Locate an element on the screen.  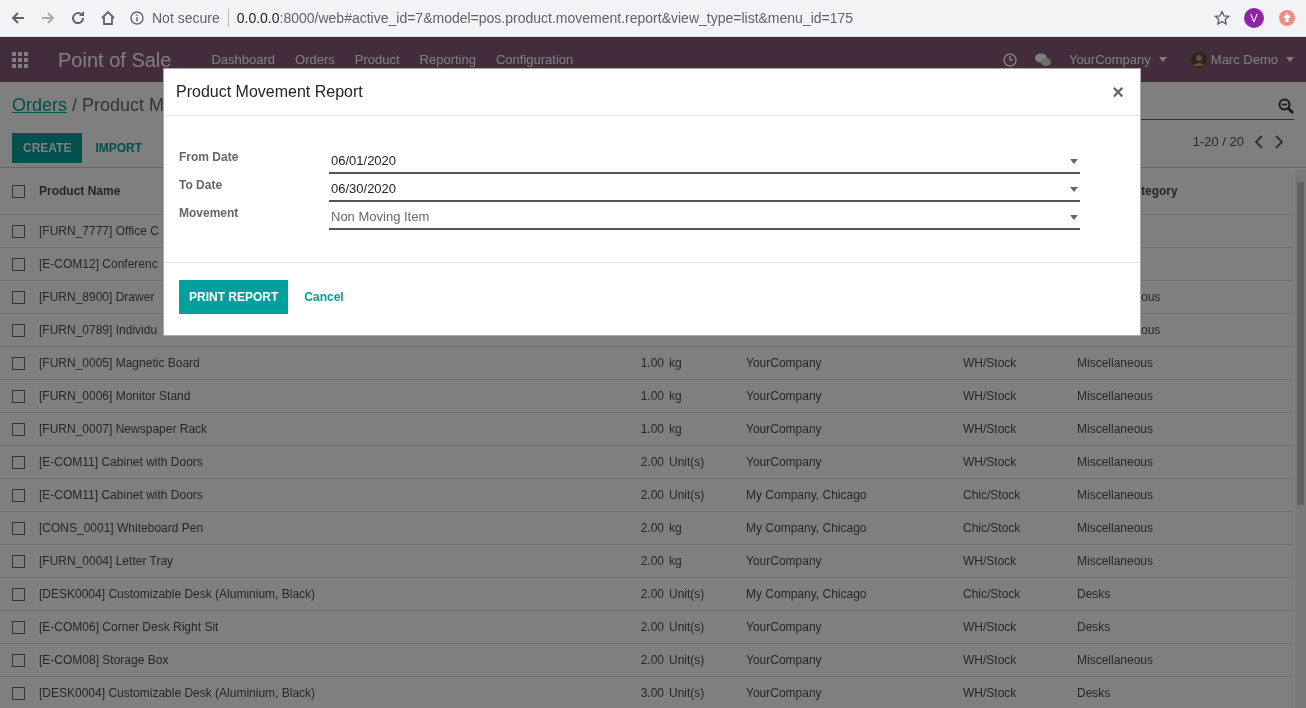
product-name: [FURN_0004] Letter Tray is located at coordinates (106, 560).